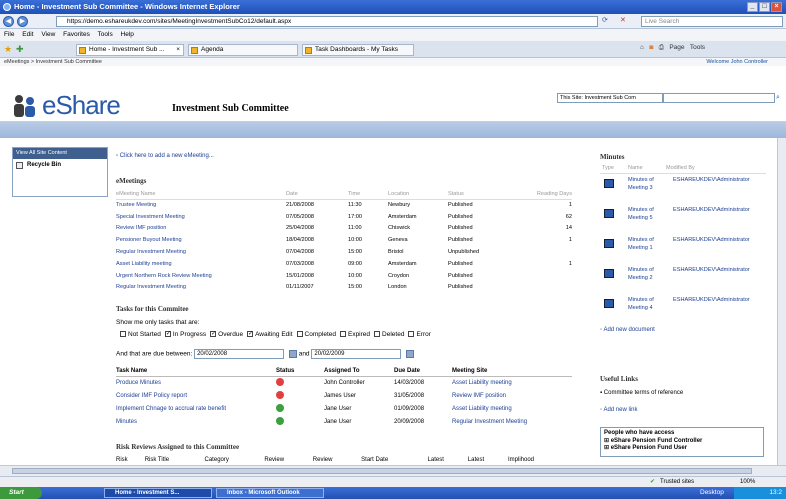 This screenshot has width=786, height=499. What do you see at coordinates (175, 459) in the screenshot?
I see `risk-col-header: Risk Title` at bounding box center [175, 459].